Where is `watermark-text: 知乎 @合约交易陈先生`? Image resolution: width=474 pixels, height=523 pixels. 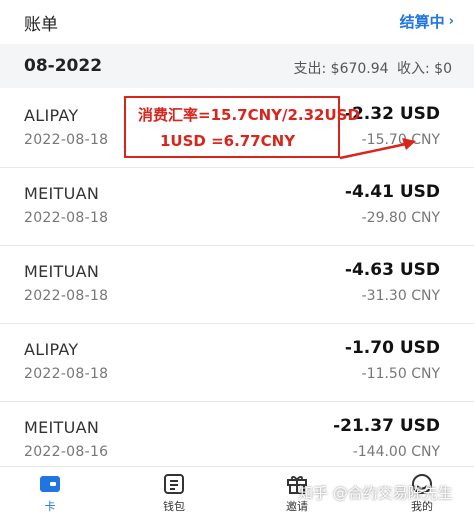 watermark-text: 知乎 @合约交易陈先生 is located at coordinates (375, 493).